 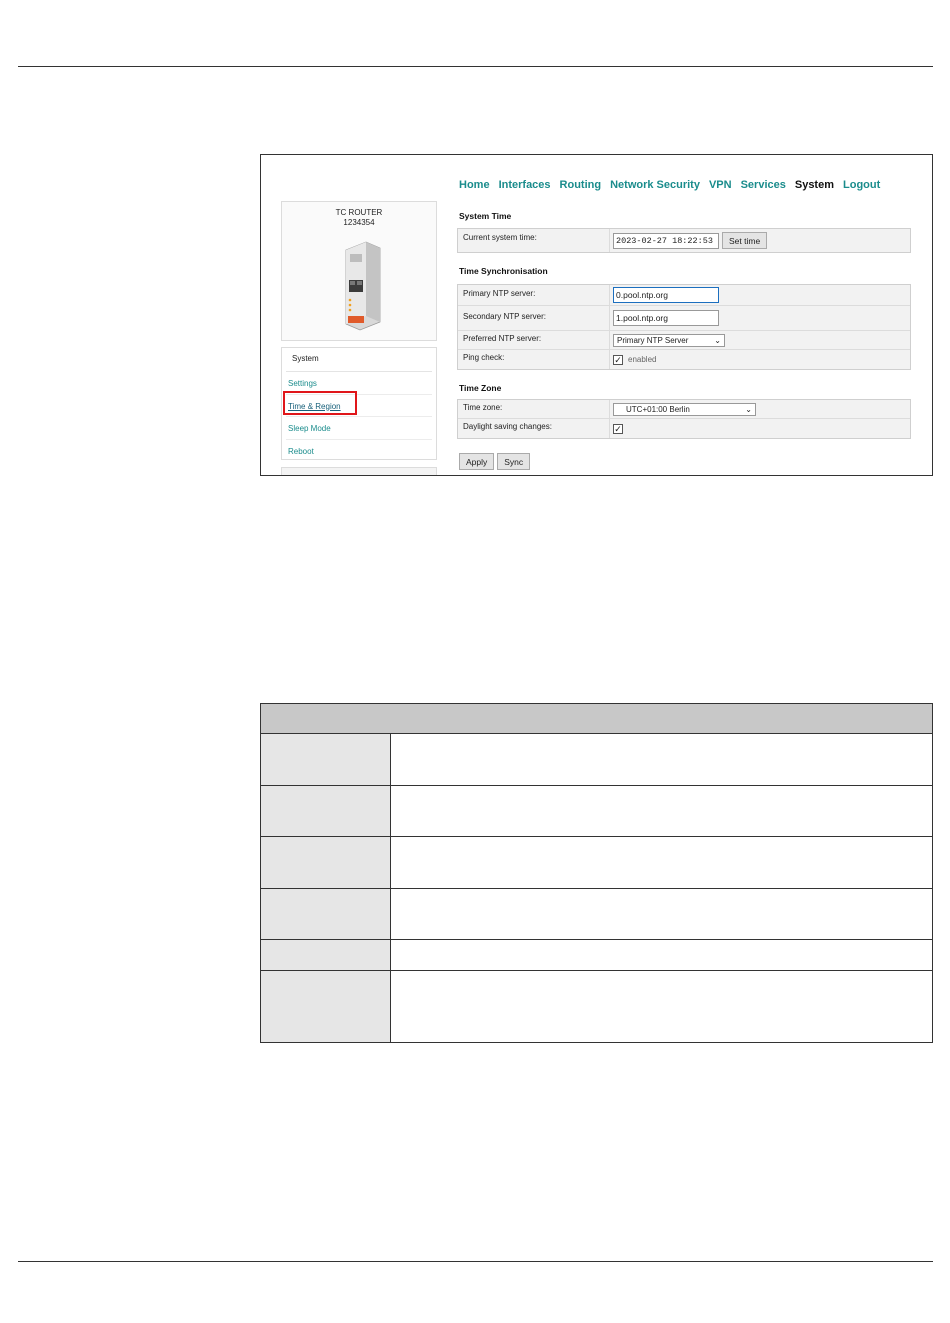 What do you see at coordinates (534, 428) in the screenshot?
I see `dst-label: Daylight saving changes:` at bounding box center [534, 428].